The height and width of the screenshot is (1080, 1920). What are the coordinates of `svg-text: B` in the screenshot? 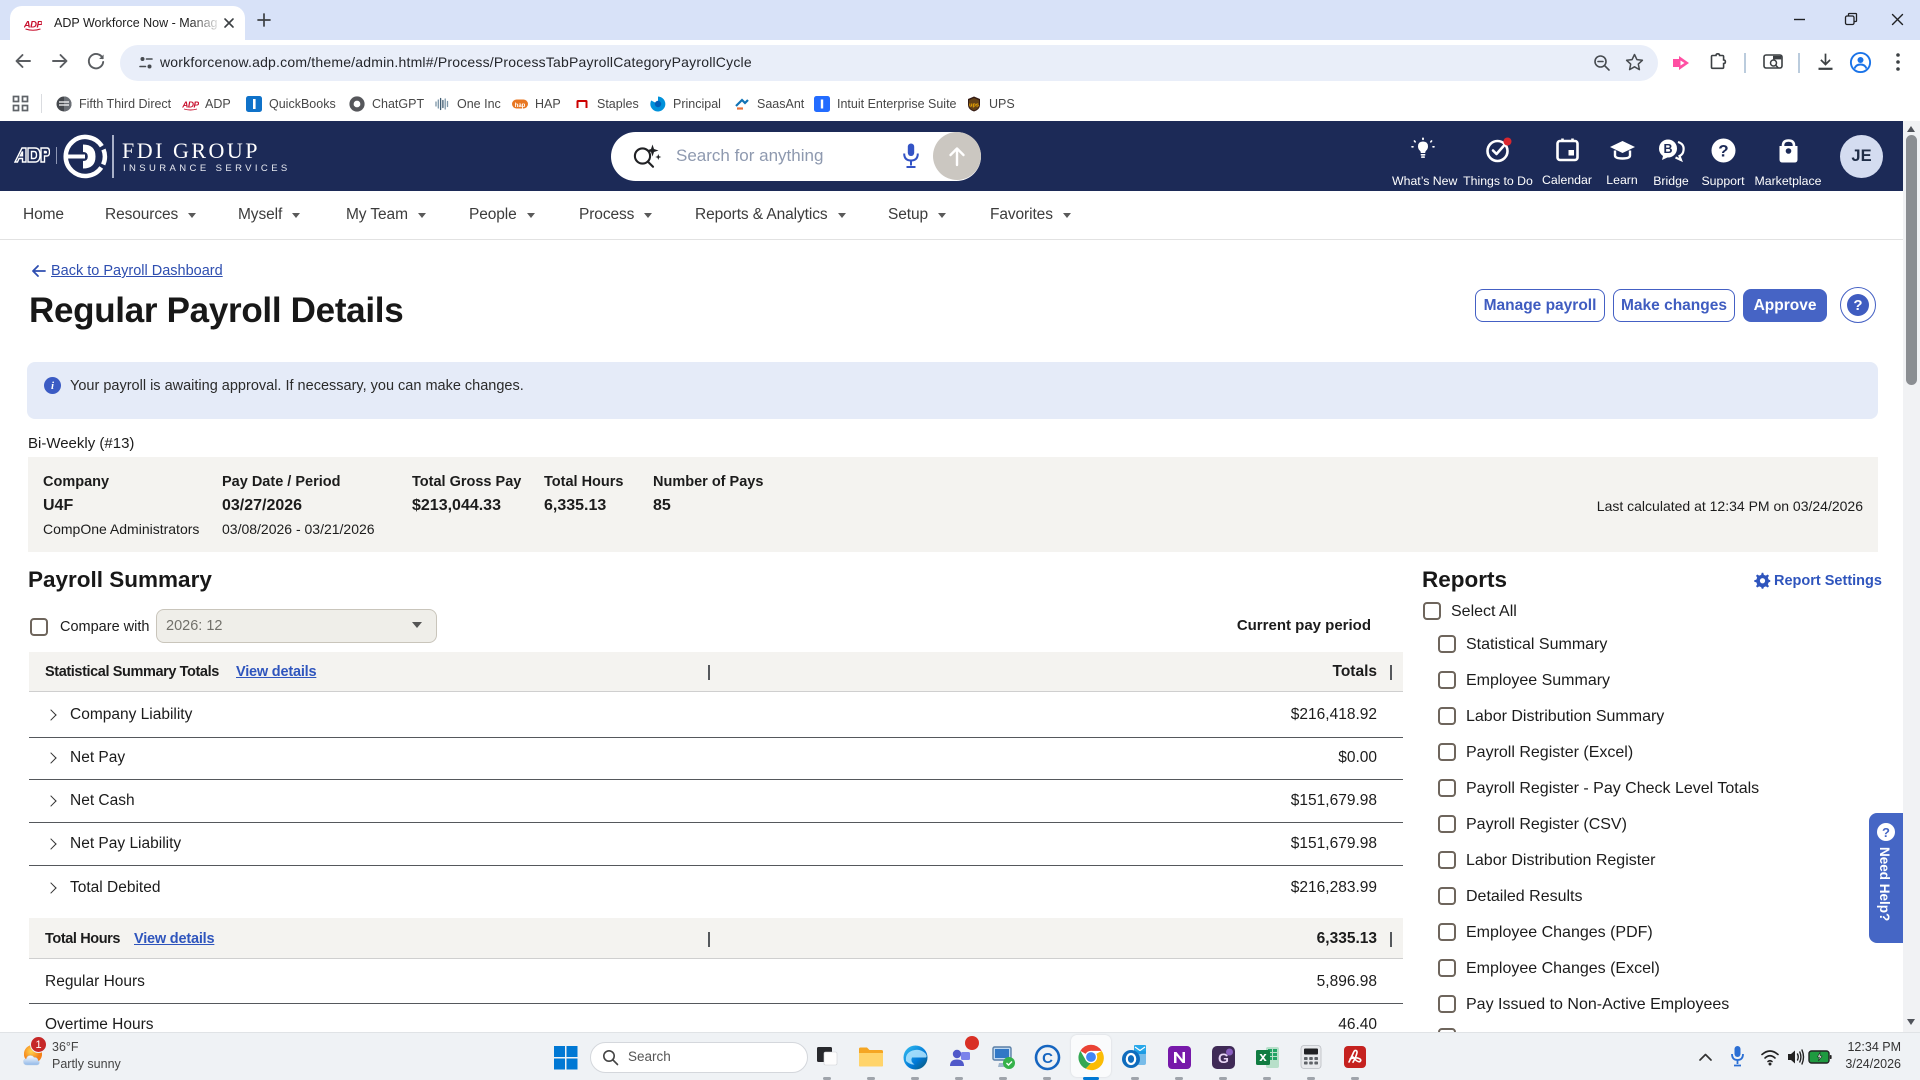 It's located at (1667, 149).